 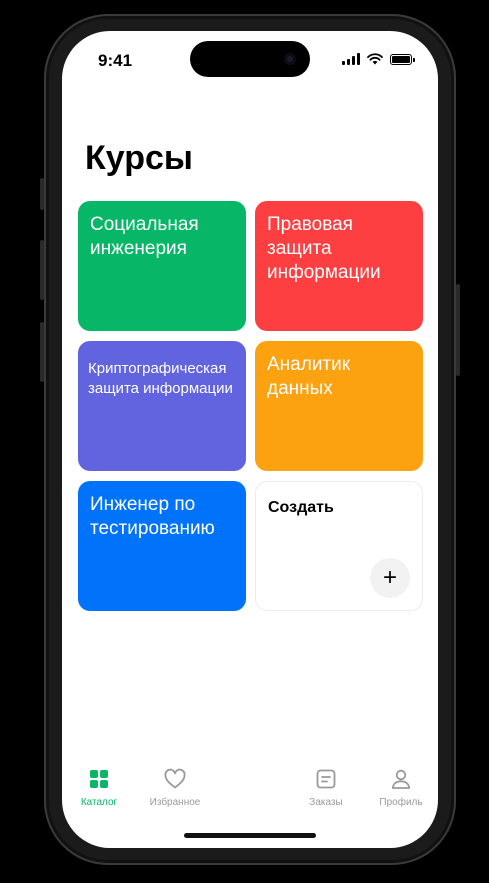 I want to click on cellular-signal-icon, so click(x=351, y=59).